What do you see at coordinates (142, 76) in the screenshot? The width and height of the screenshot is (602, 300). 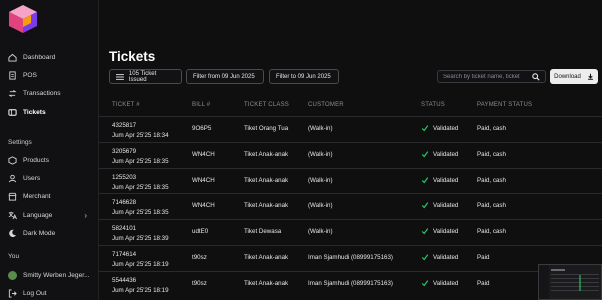 I see `ticket-issued-label: 105 Ticket Issued` at bounding box center [142, 76].